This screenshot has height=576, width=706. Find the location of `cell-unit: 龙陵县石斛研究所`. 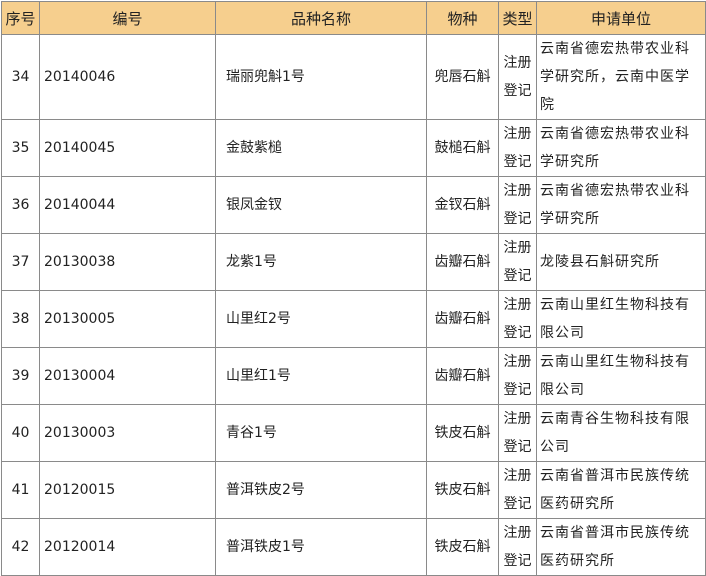

cell-unit: 龙陵县石斛研究所 is located at coordinates (621, 262).